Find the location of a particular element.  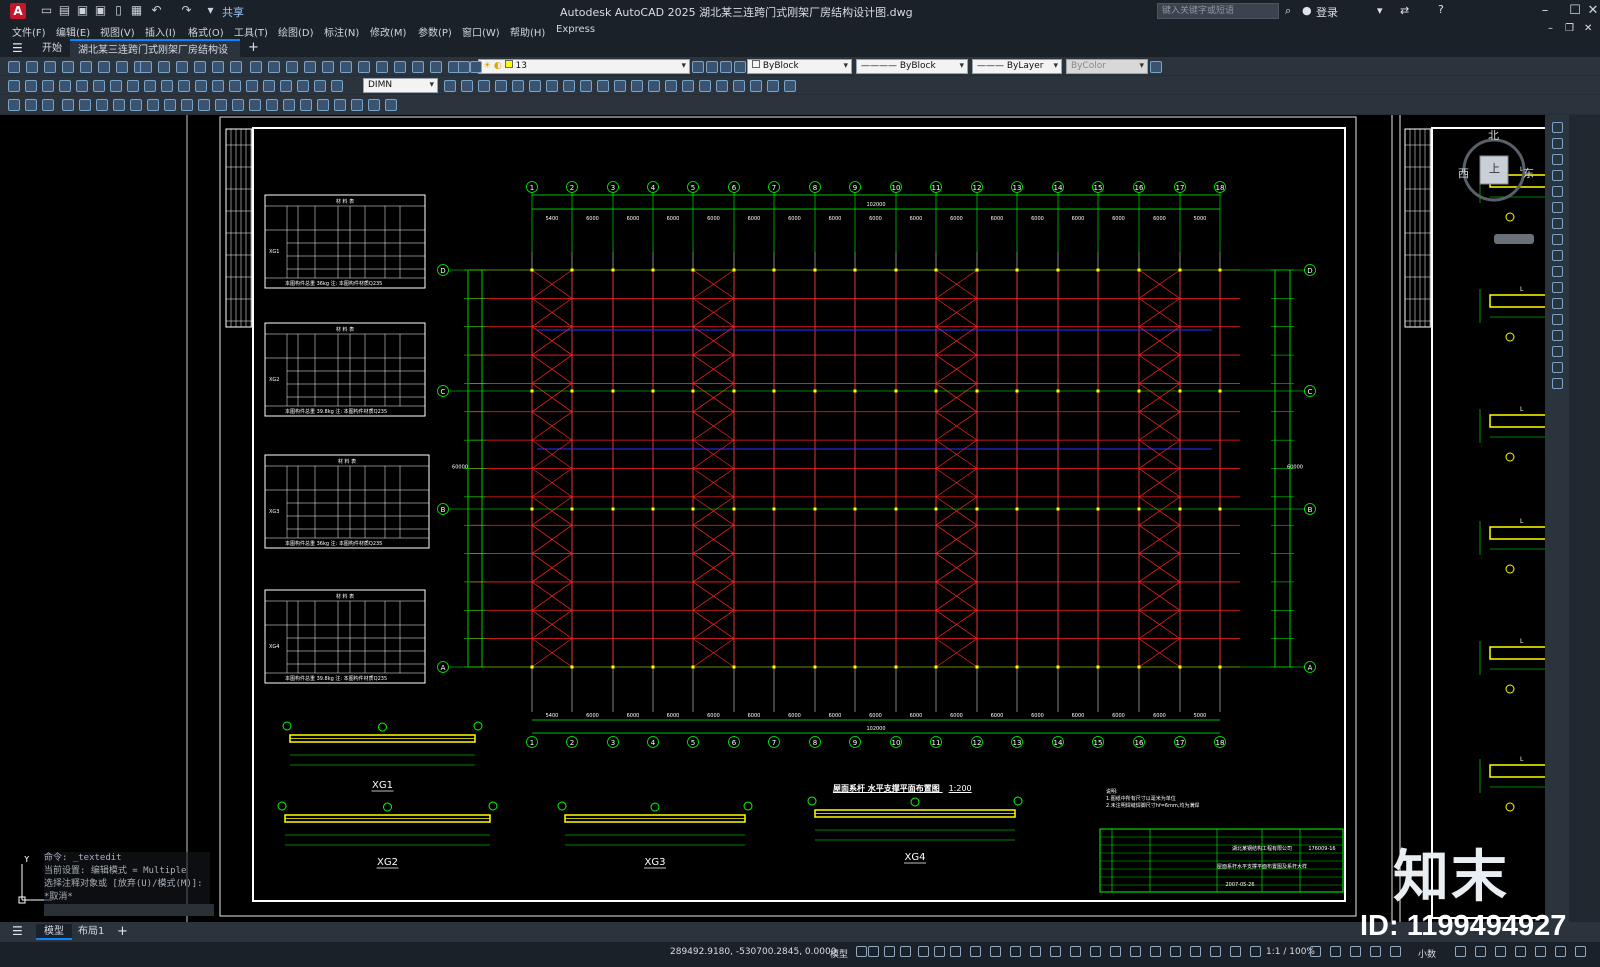

menu-draw: 绘图(D) is located at coordinates (296, 31).